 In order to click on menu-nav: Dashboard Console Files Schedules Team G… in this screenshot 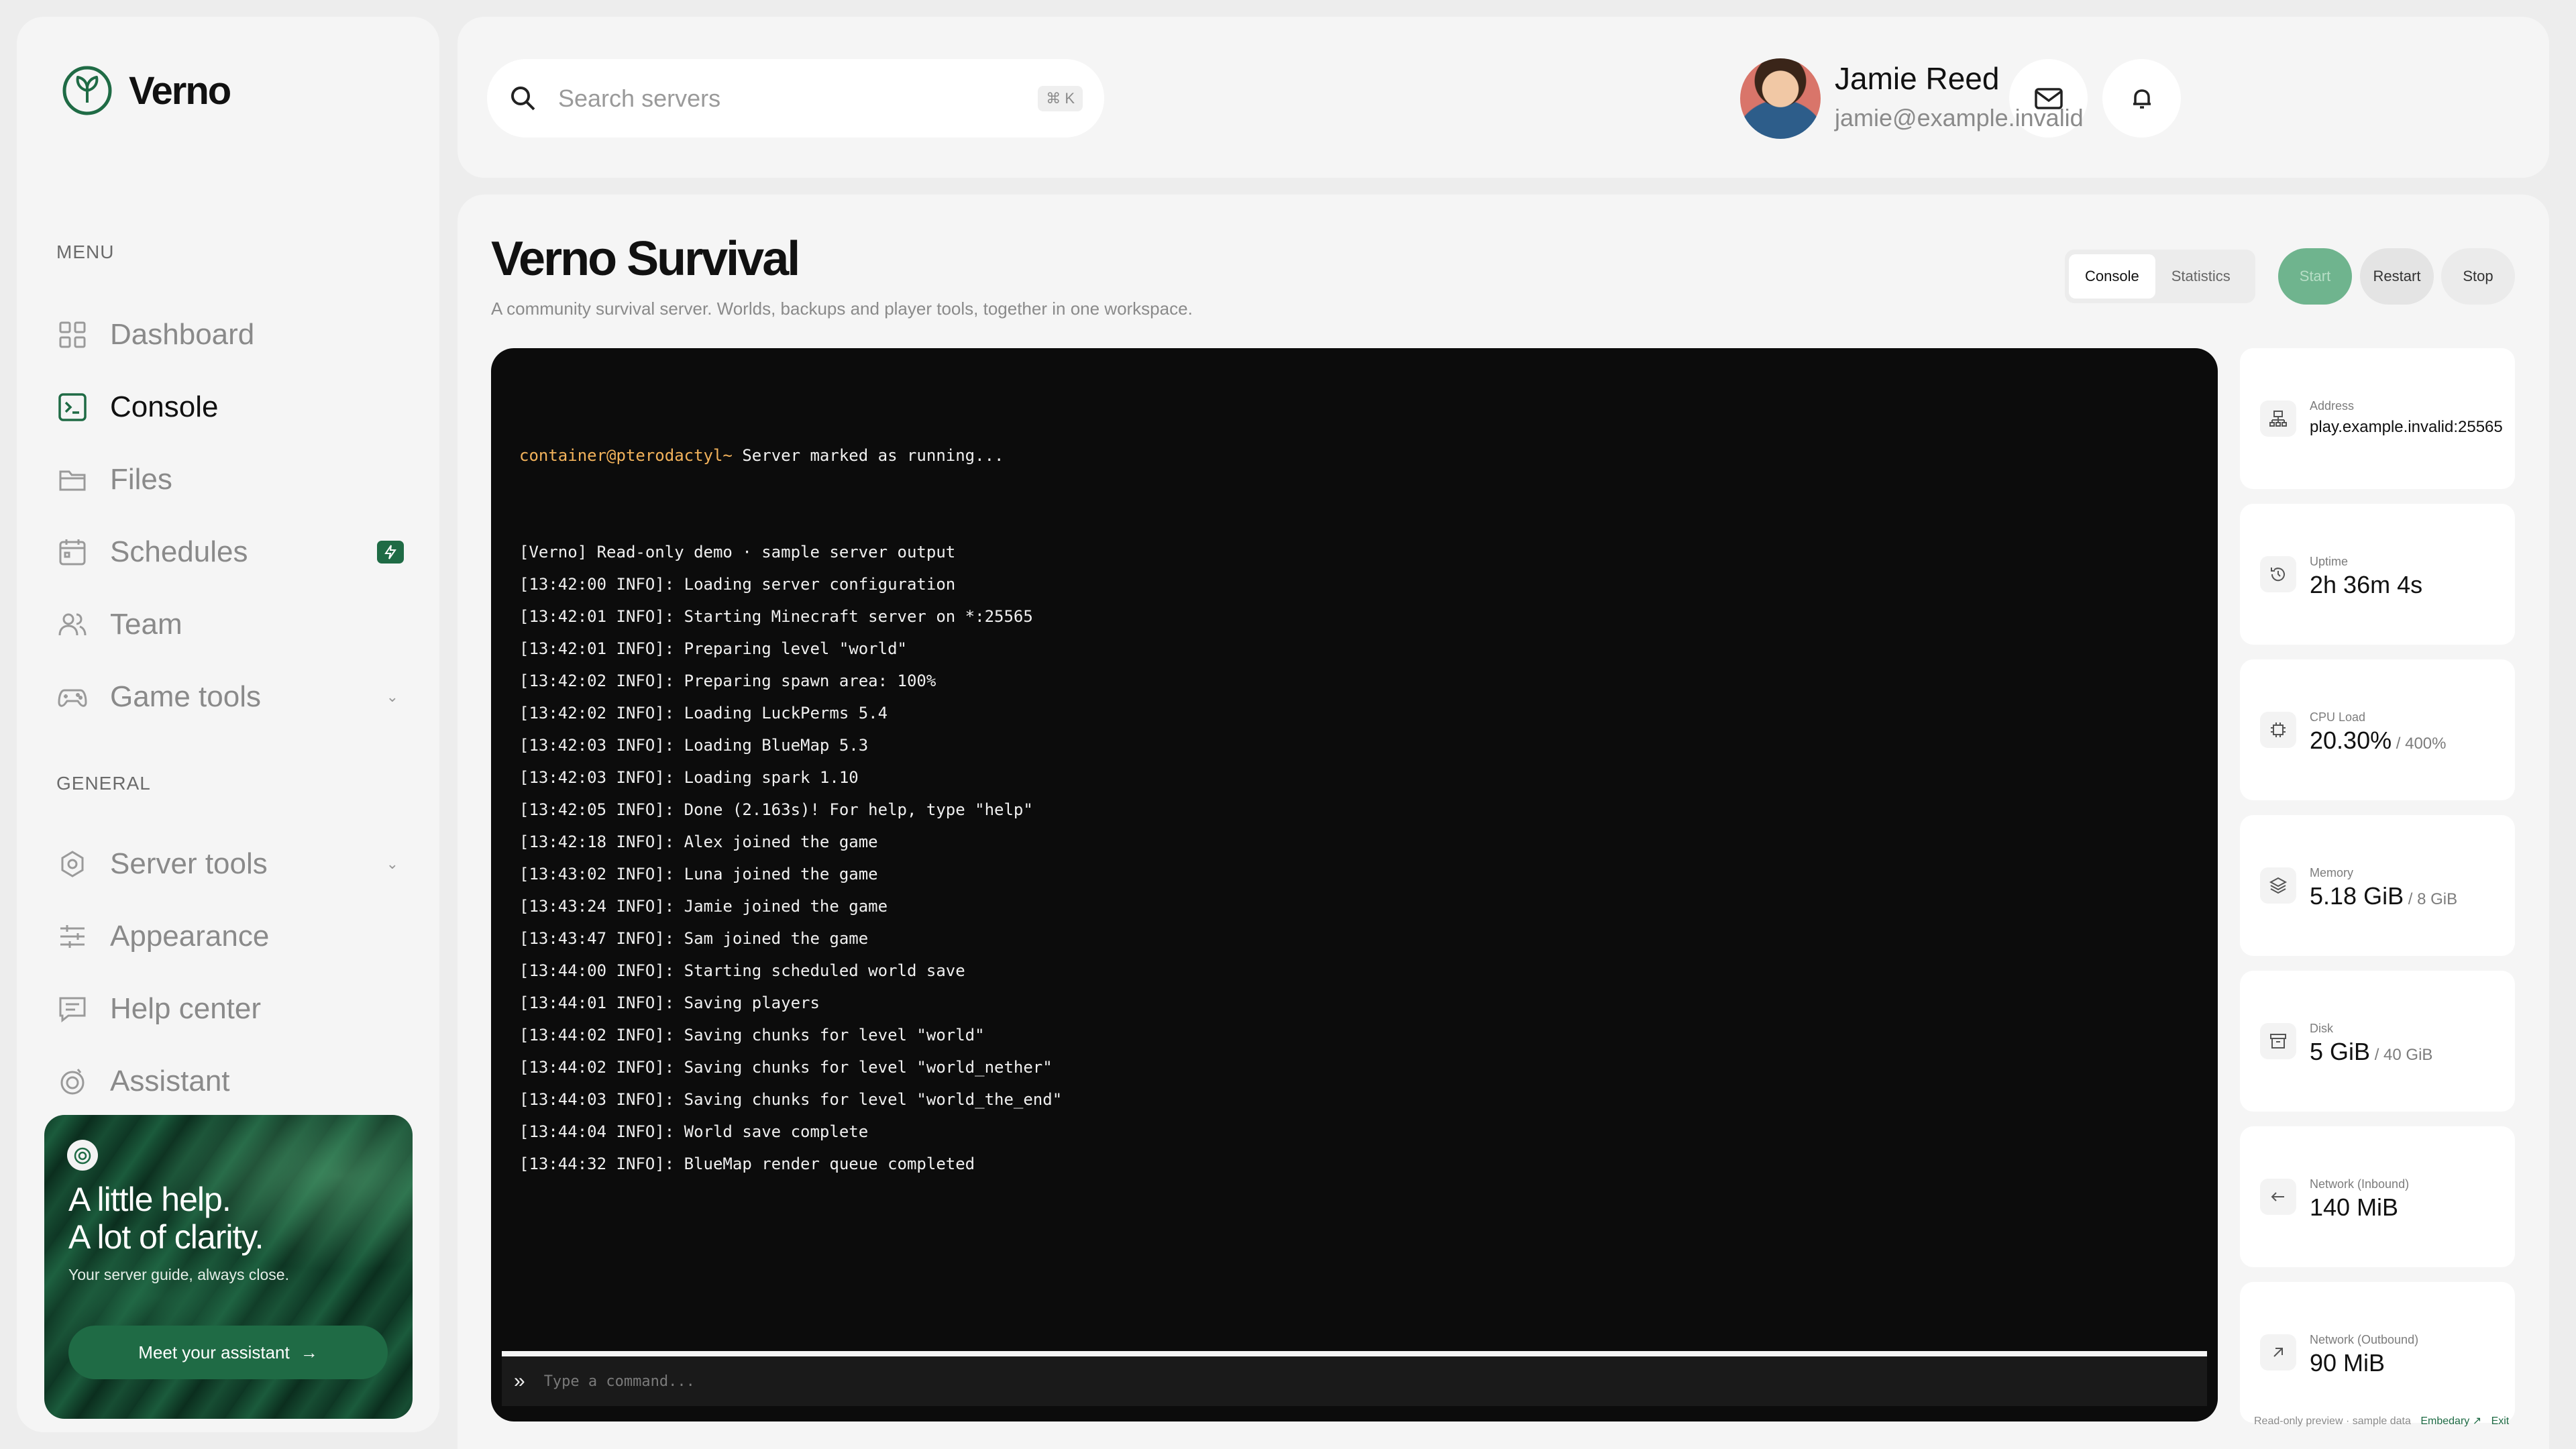, I will do `click(237, 516)`.